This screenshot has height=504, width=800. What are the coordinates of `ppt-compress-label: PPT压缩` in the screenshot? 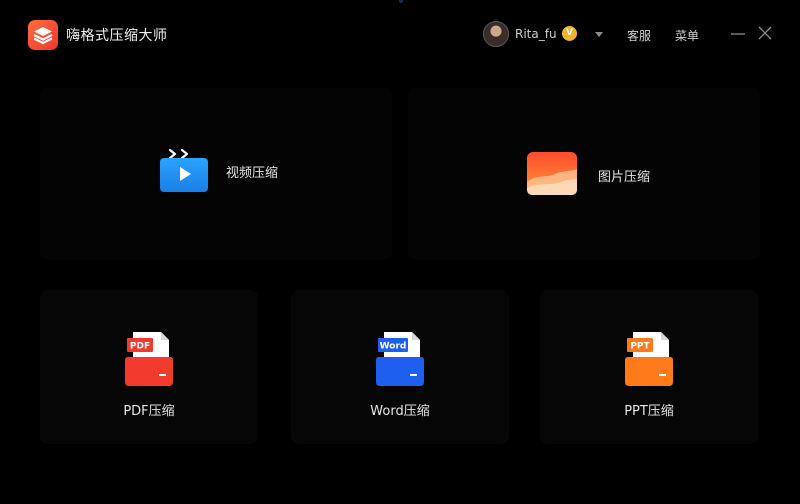 It's located at (649, 411).